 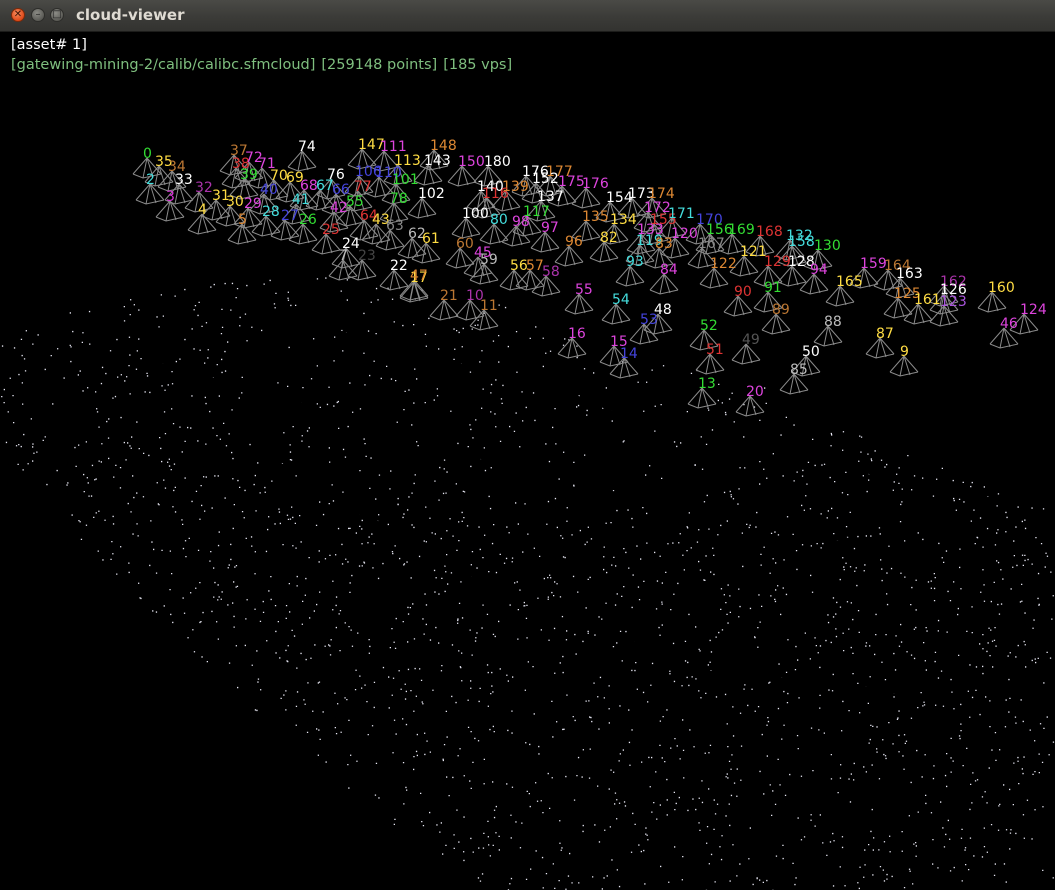 What do you see at coordinates (395, 226) in the screenshot?
I see `camera-label: 63` at bounding box center [395, 226].